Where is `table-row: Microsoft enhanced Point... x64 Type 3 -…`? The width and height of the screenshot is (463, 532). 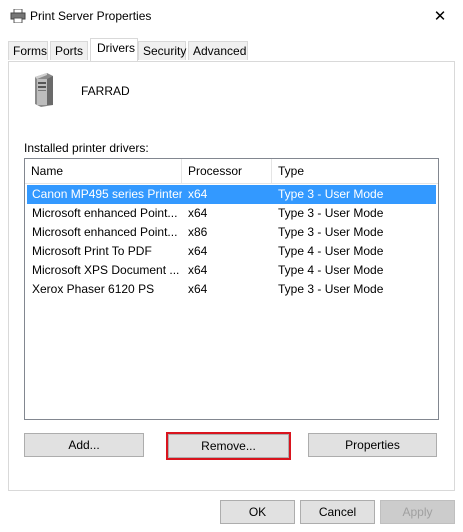
table-row: Microsoft enhanced Point... x64 Type 3 -… is located at coordinates (231, 213).